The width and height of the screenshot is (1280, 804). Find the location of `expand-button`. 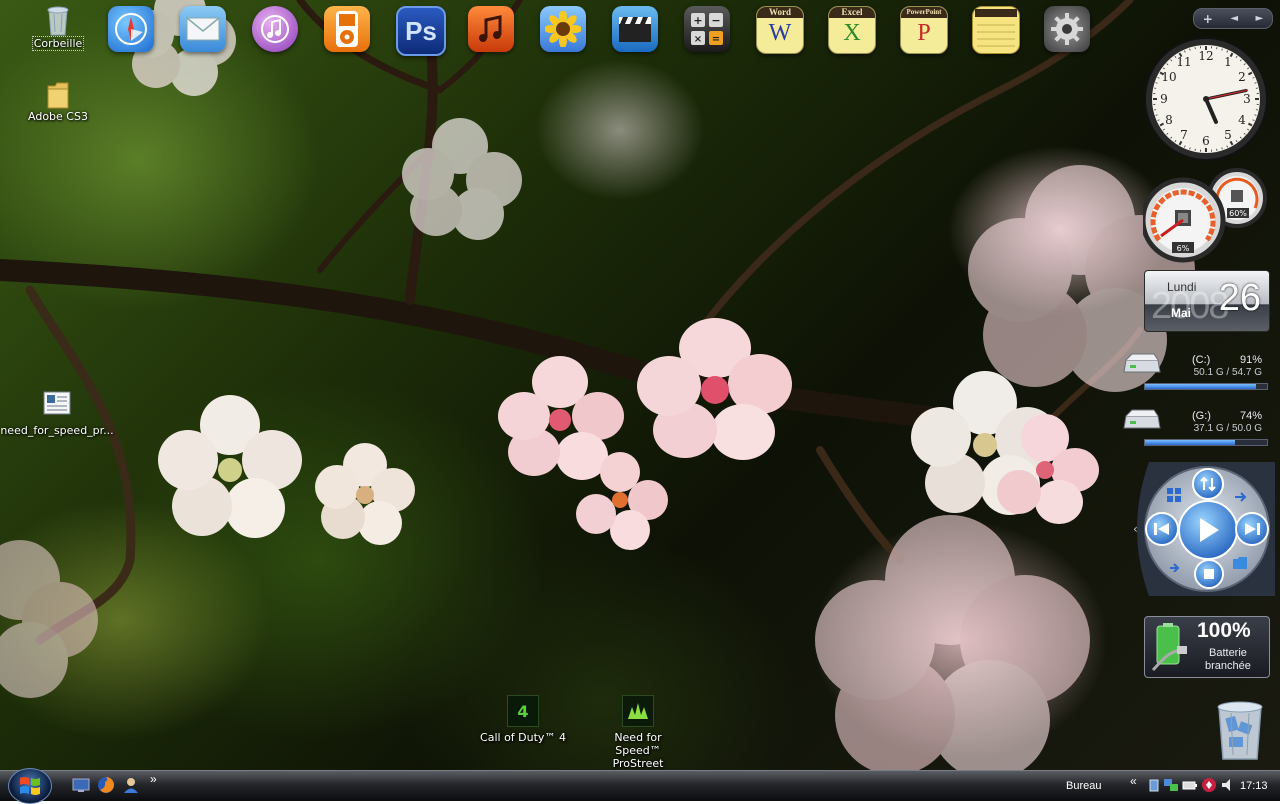

expand-button is located at coordinates (1240, 497).